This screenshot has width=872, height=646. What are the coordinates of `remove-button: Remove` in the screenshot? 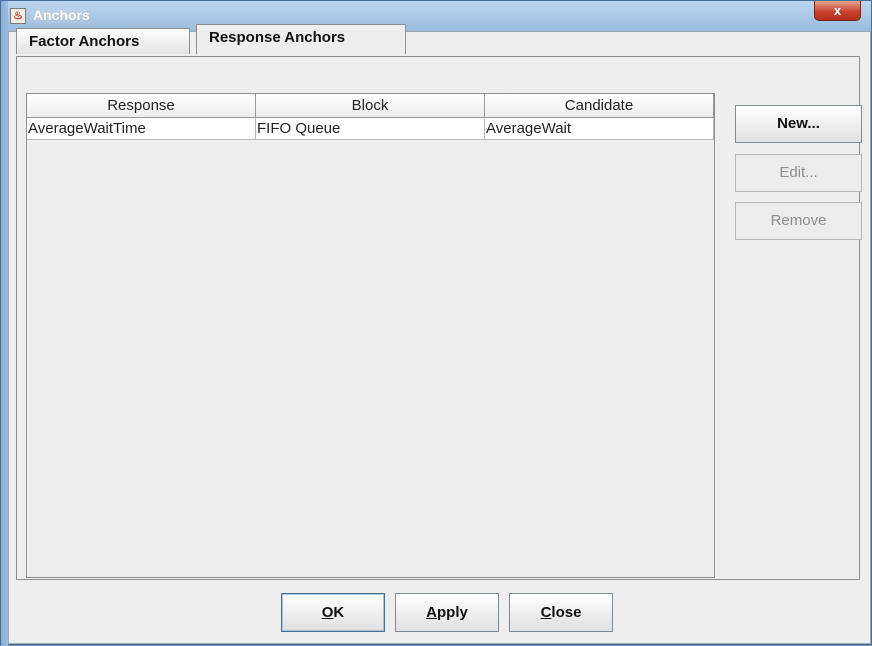 It's located at (798, 221).